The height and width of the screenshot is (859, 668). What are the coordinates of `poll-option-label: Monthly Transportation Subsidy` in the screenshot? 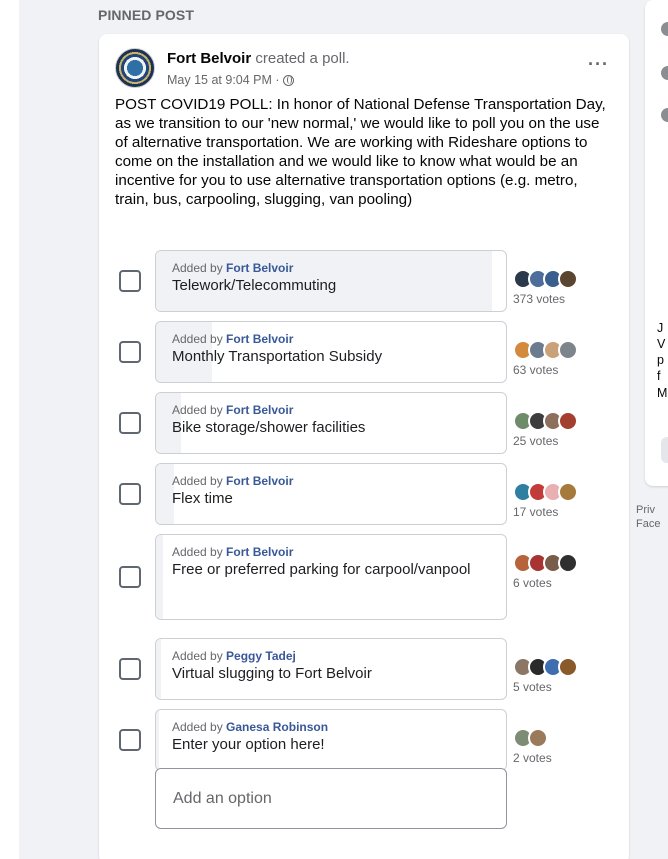 It's located at (277, 356).